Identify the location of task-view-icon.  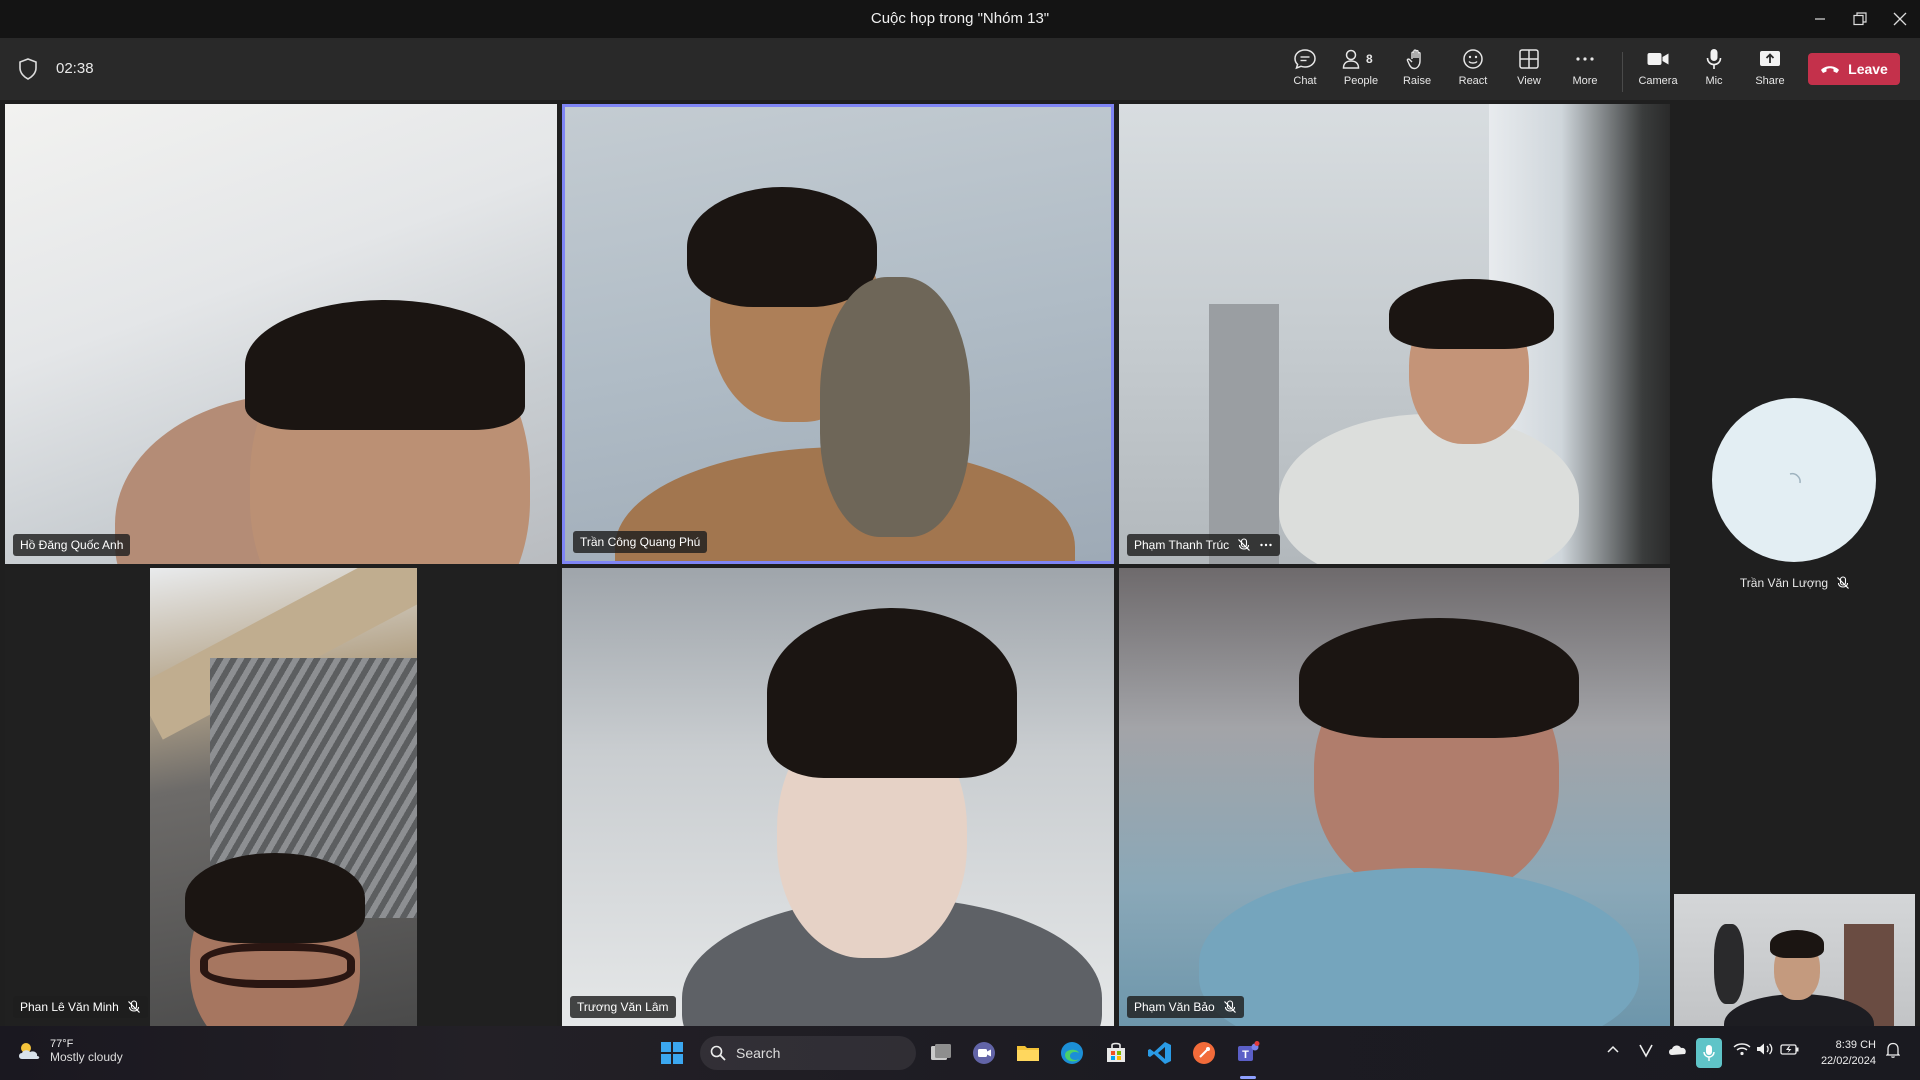
(941, 1052).